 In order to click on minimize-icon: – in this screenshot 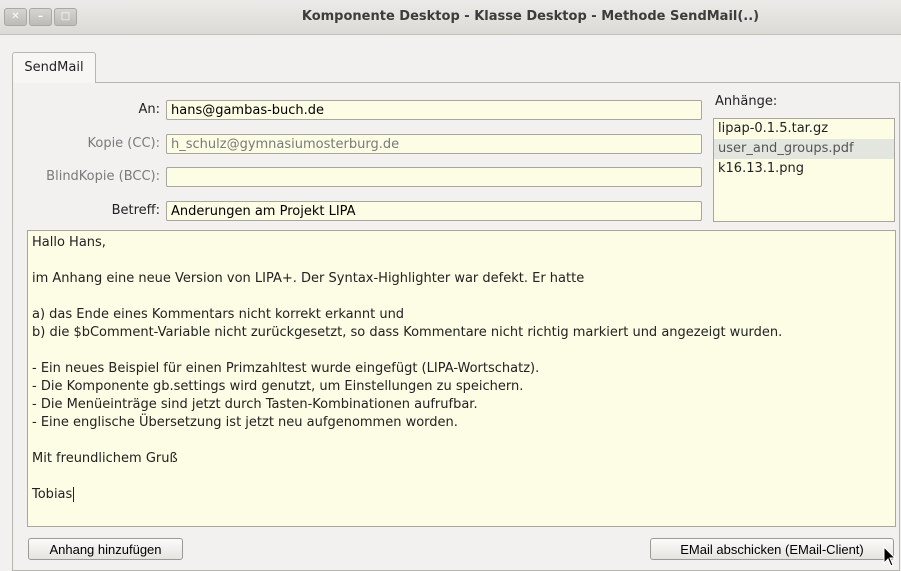, I will do `click(40, 17)`.